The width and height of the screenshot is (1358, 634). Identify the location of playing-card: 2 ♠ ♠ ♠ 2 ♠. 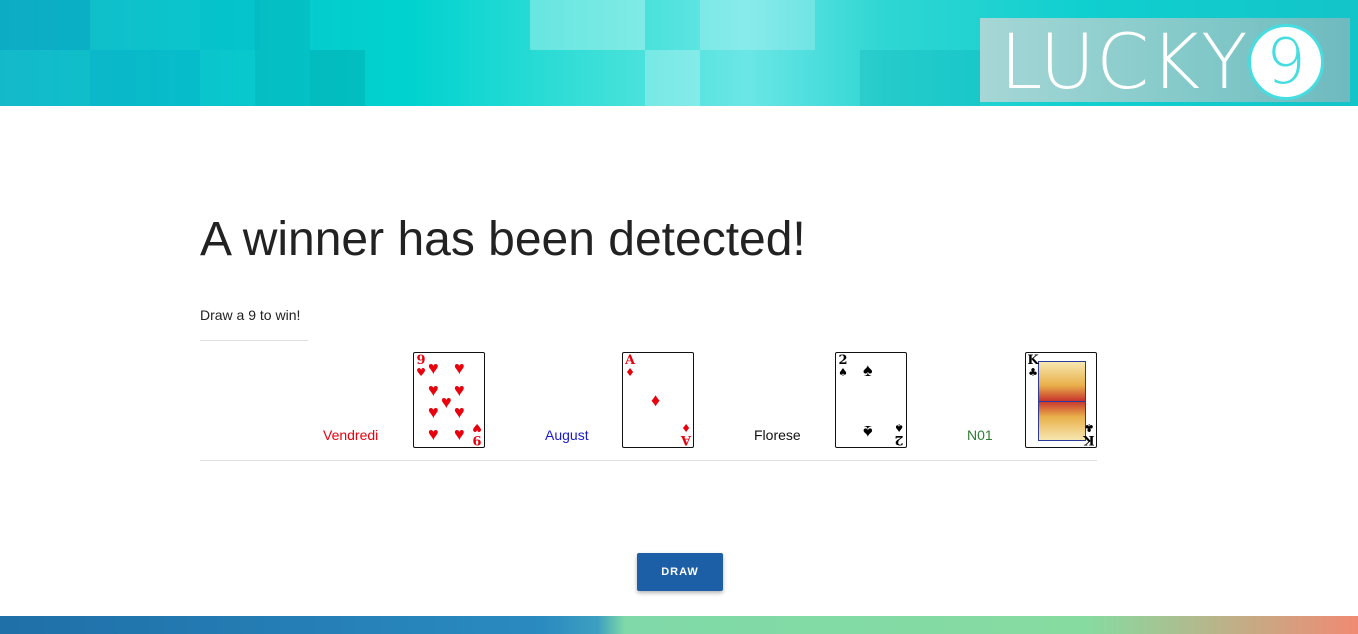
(871, 400).